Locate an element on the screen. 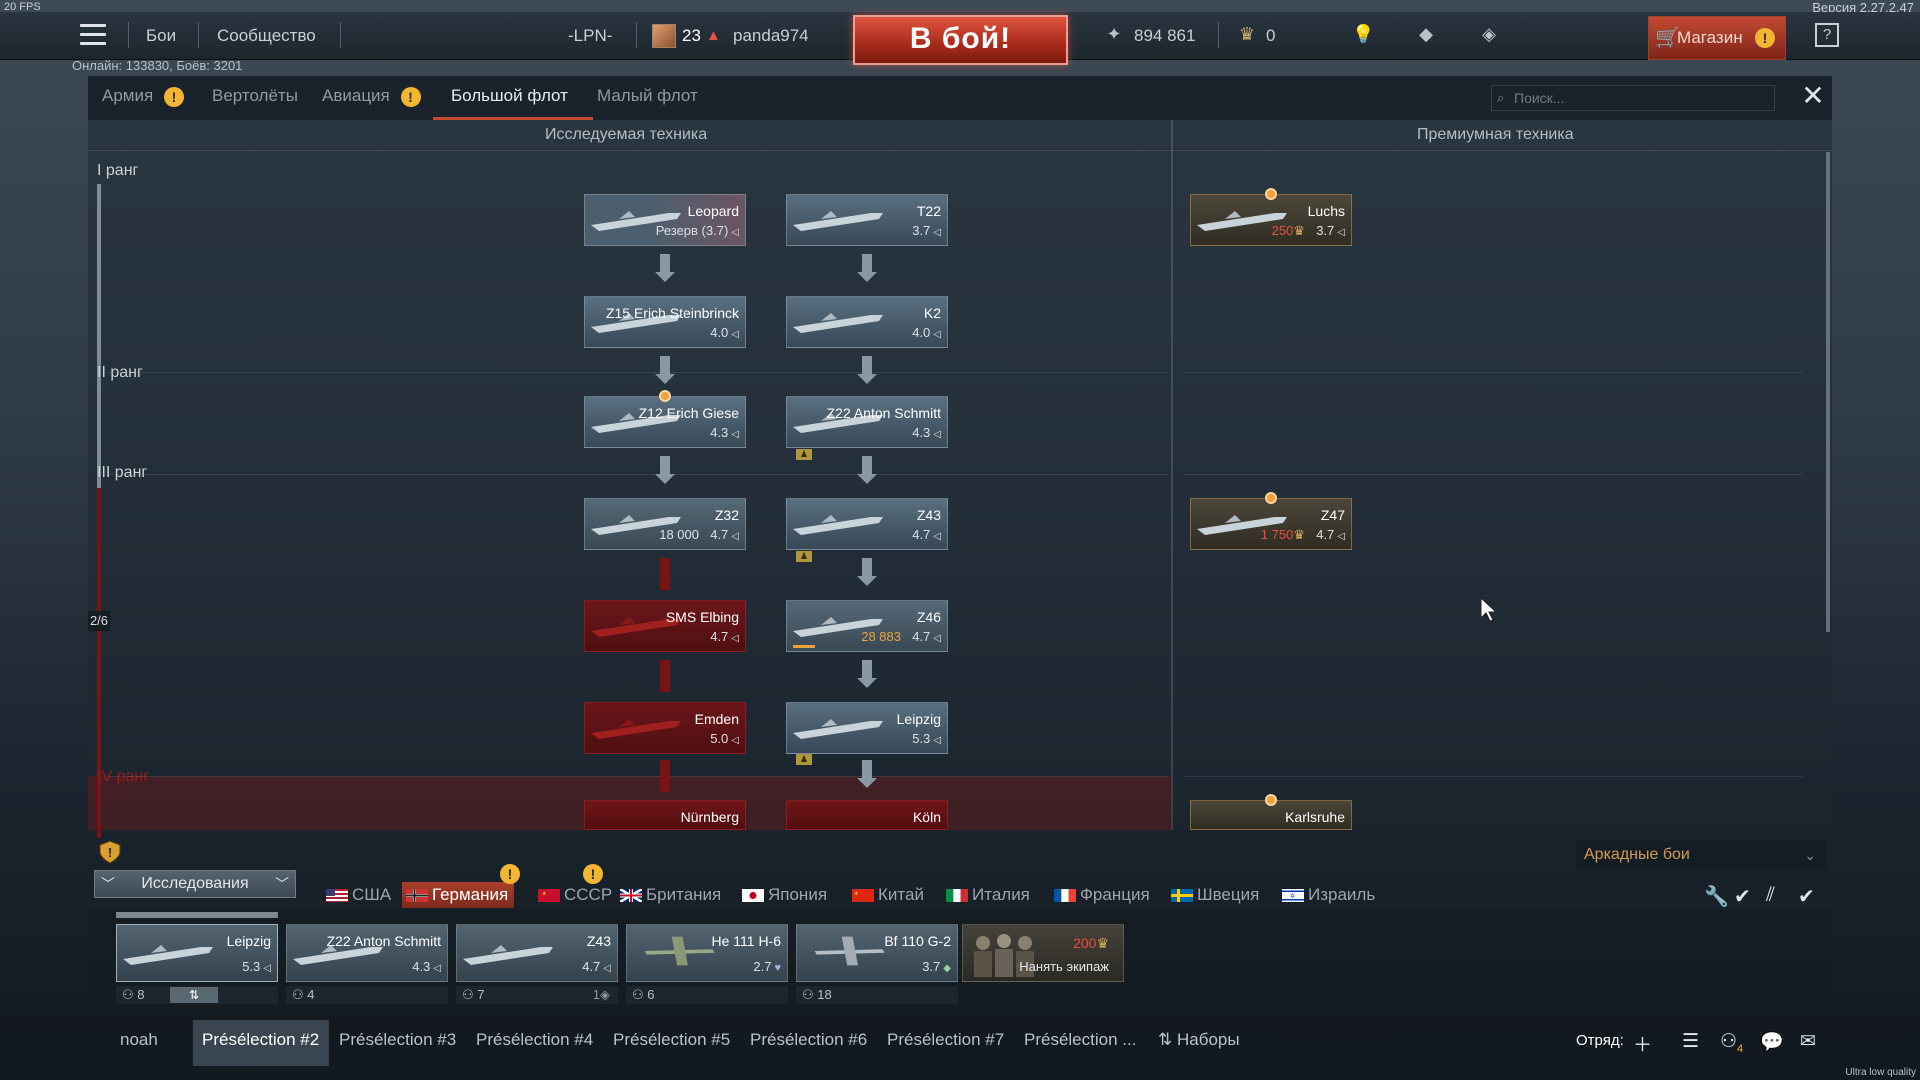  tab-bluewater-fleet: Большой флот is located at coordinates (509, 96).